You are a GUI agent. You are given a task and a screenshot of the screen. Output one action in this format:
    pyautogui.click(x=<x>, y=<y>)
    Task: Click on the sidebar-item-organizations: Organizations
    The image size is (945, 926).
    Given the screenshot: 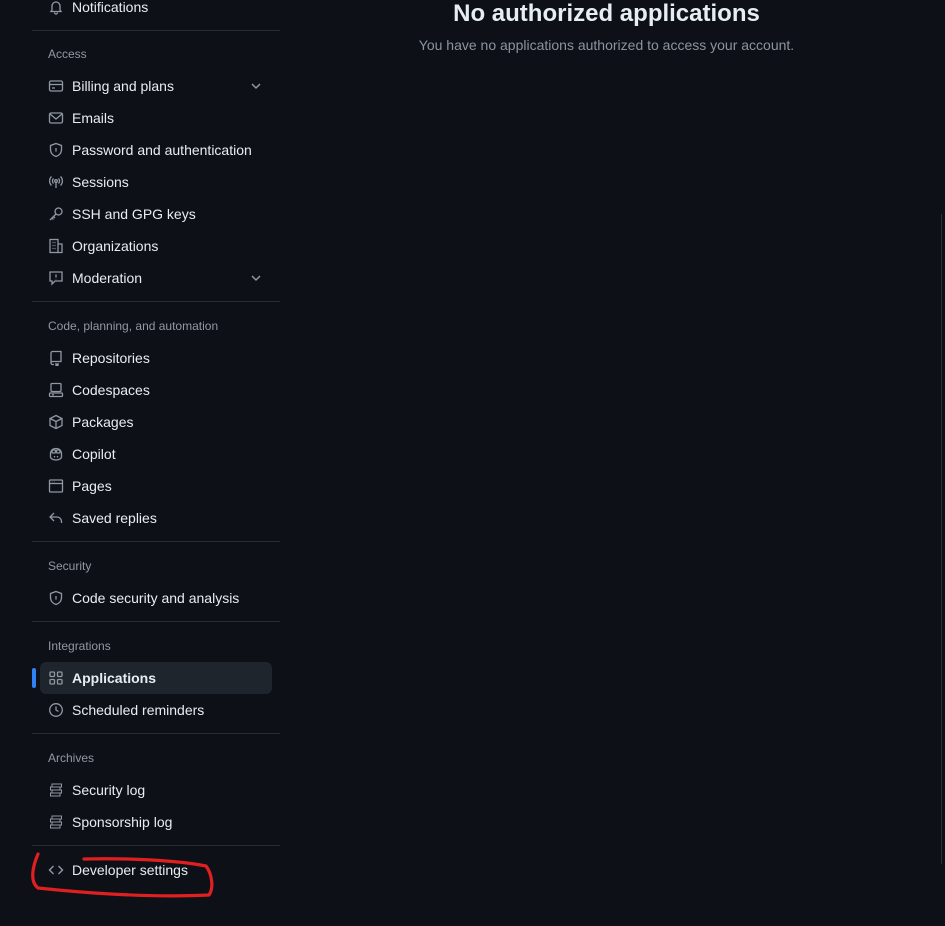 What is the action you would take?
    pyautogui.click(x=156, y=246)
    